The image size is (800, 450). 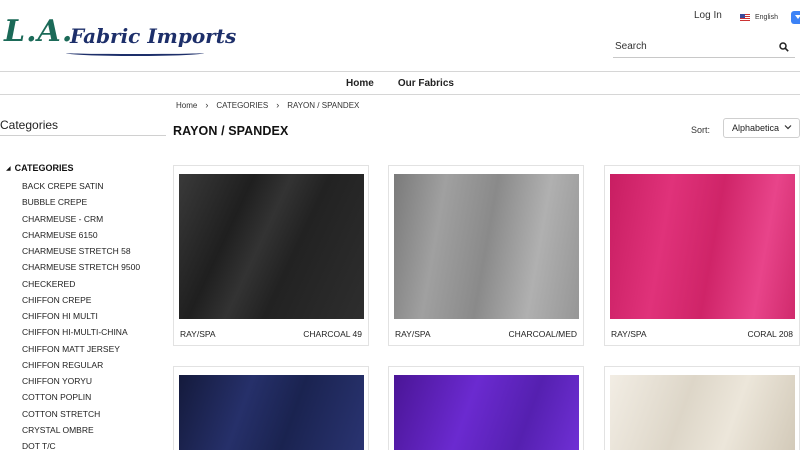 What do you see at coordinates (242, 105) in the screenshot?
I see `breadcrumb-categories: CATEGORIES` at bounding box center [242, 105].